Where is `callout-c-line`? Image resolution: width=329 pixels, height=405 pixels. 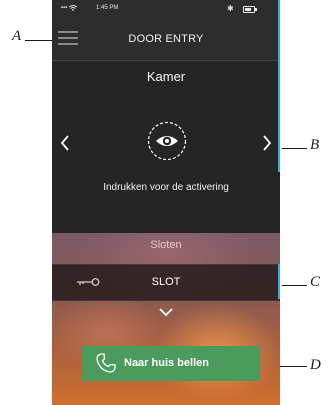
callout-c-line is located at coordinates (294, 285).